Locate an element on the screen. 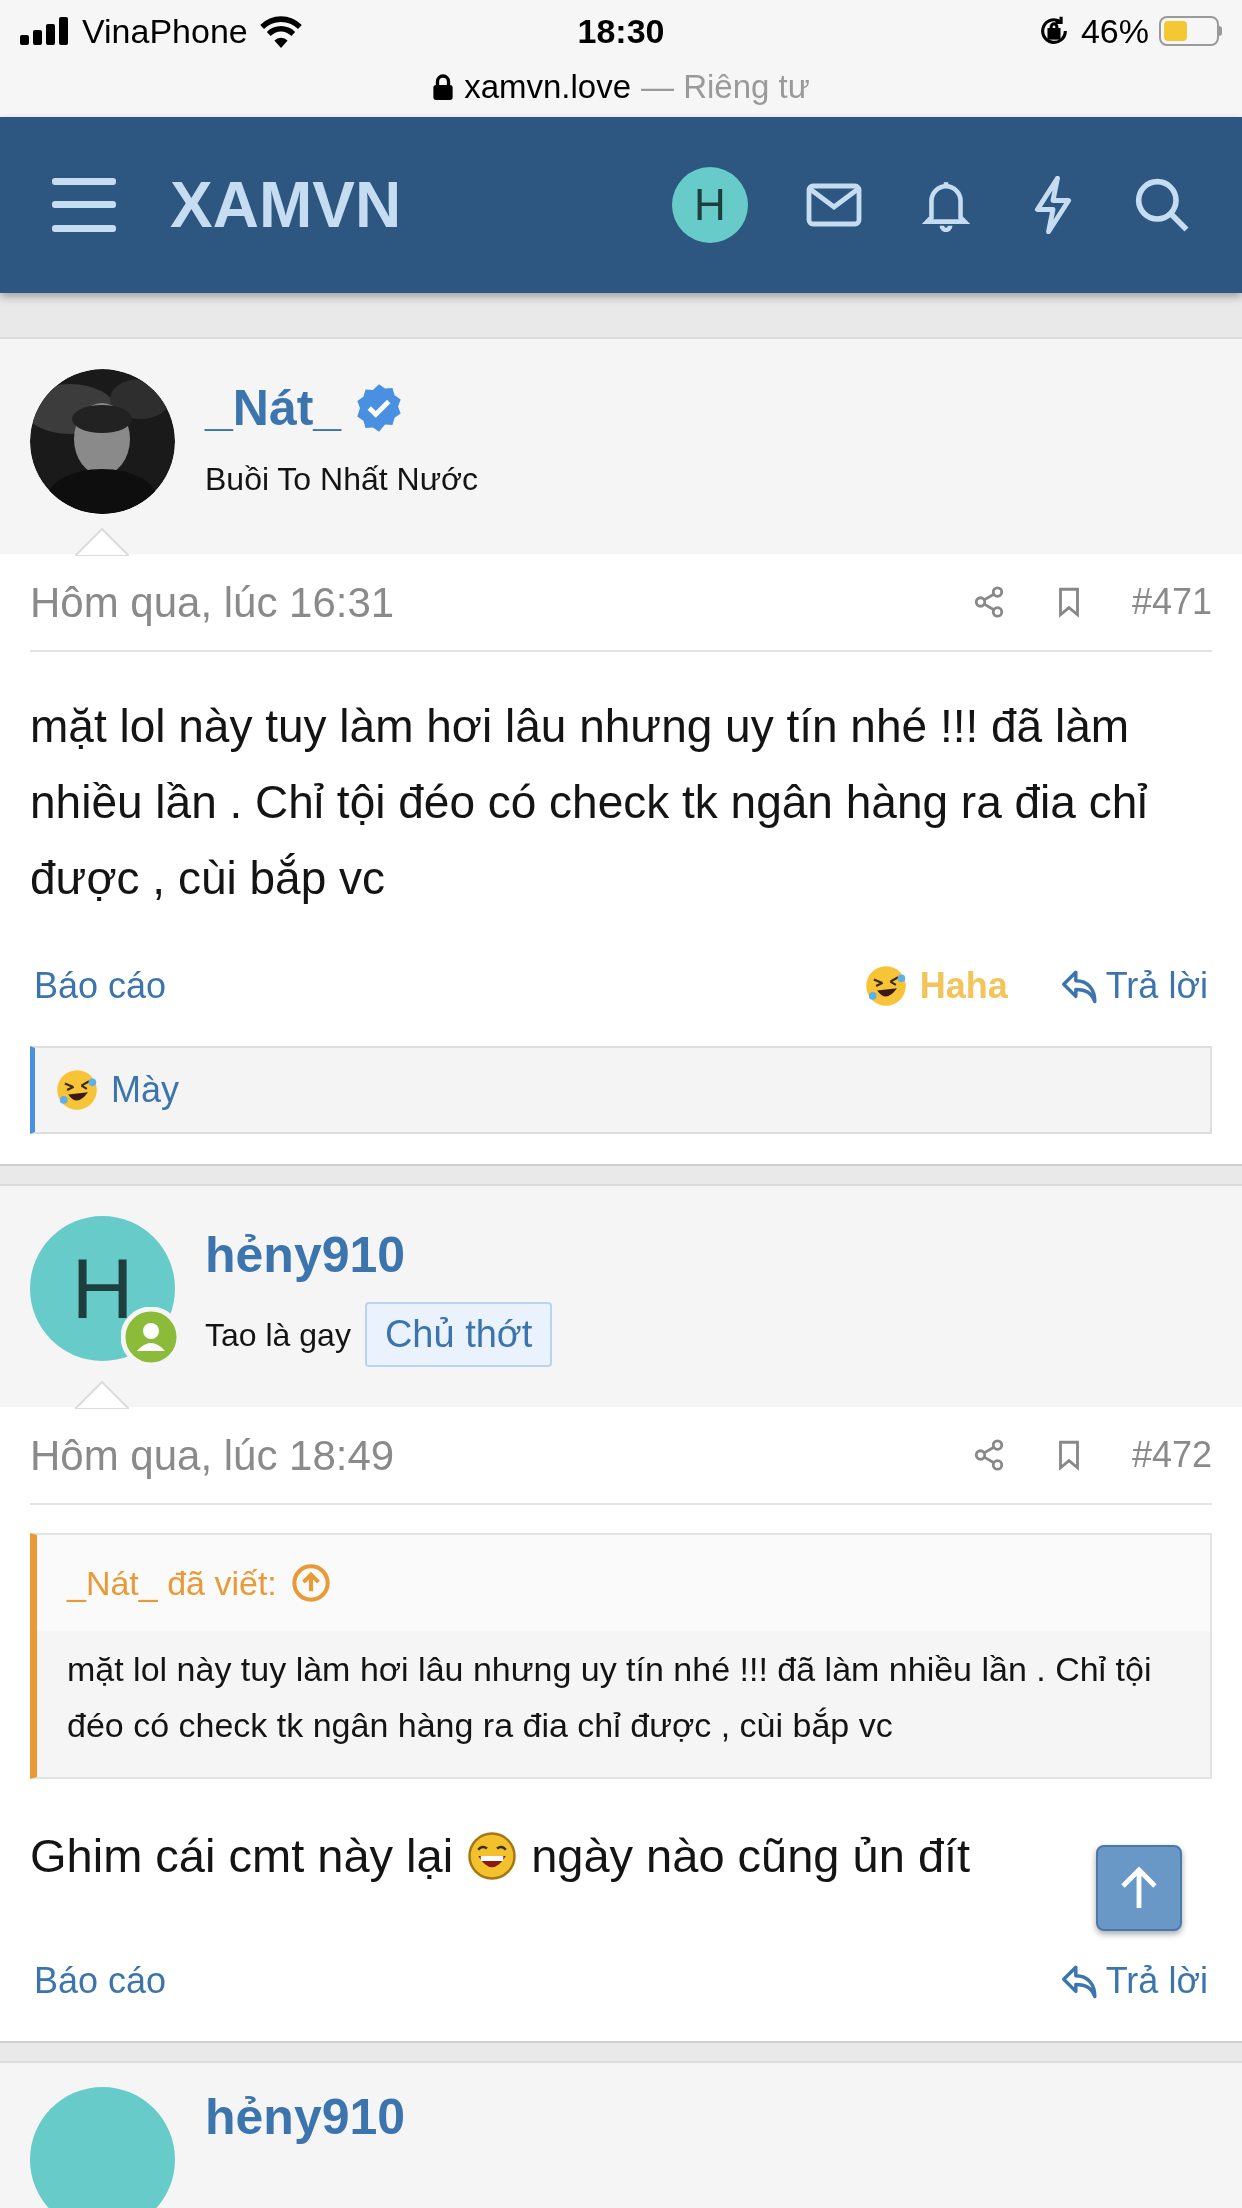  user-avatar: H is located at coordinates (710, 205).